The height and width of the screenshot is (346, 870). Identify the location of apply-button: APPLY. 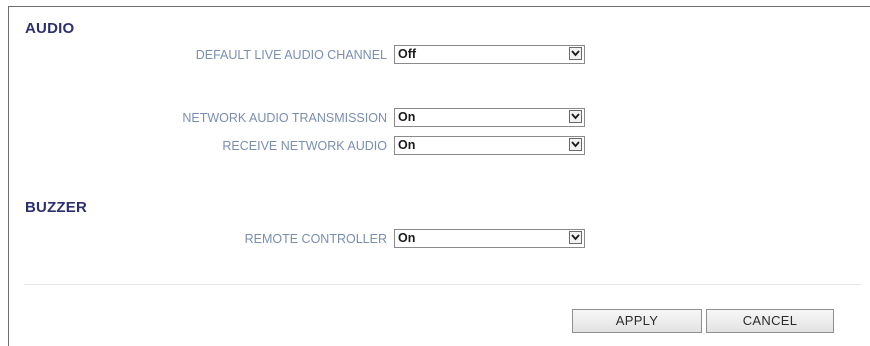
(637, 321).